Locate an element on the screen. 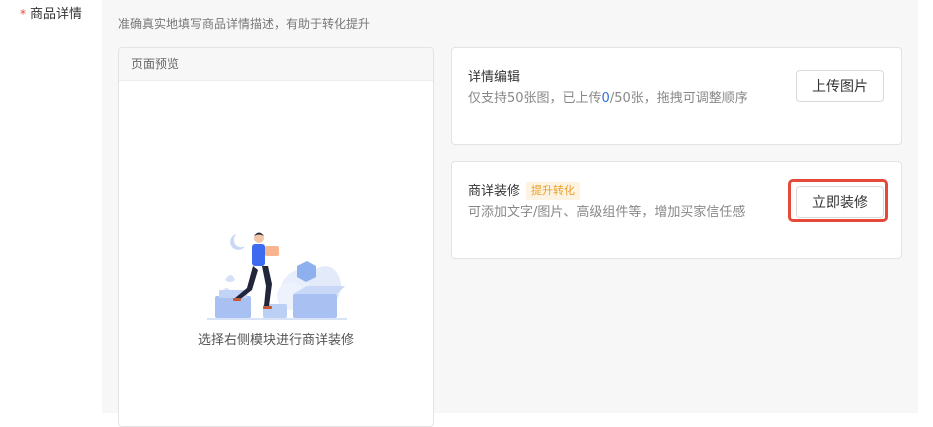 The width and height of the screenshot is (933, 427). preview-header: 页面预览 is located at coordinates (276, 64).